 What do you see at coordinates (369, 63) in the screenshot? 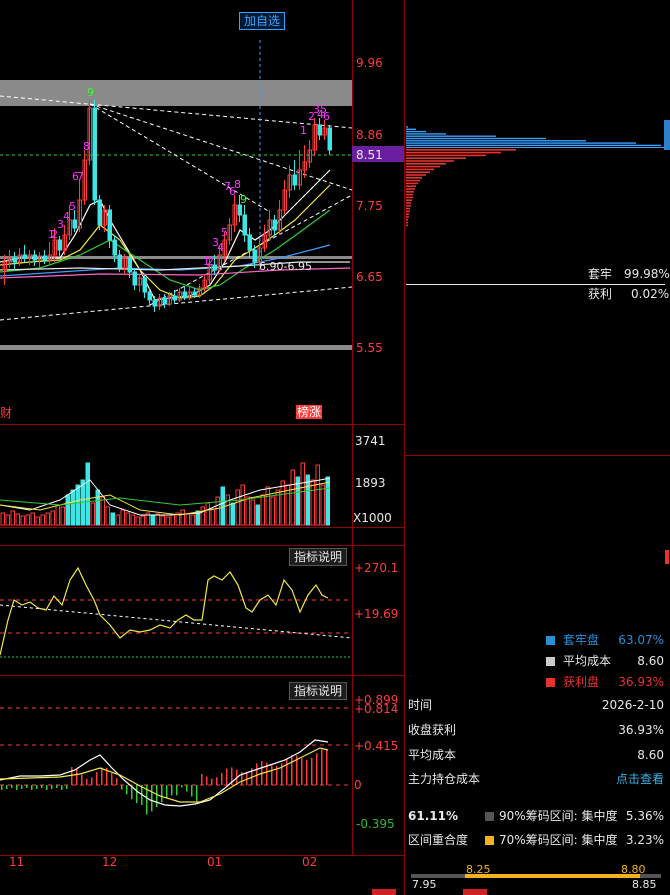
I see `price-tick-1: 9.96` at bounding box center [369, 63].